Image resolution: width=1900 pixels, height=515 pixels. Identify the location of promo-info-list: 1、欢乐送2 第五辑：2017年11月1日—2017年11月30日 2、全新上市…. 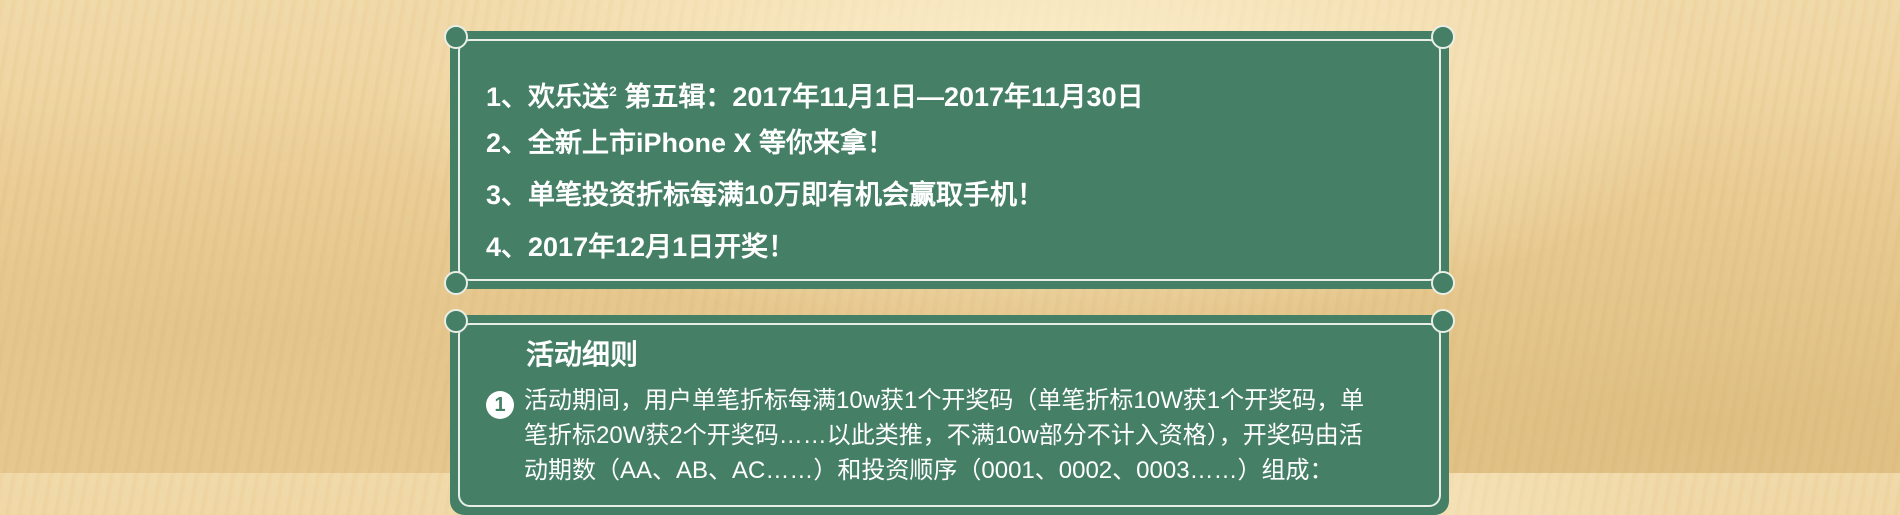
(815, 169).